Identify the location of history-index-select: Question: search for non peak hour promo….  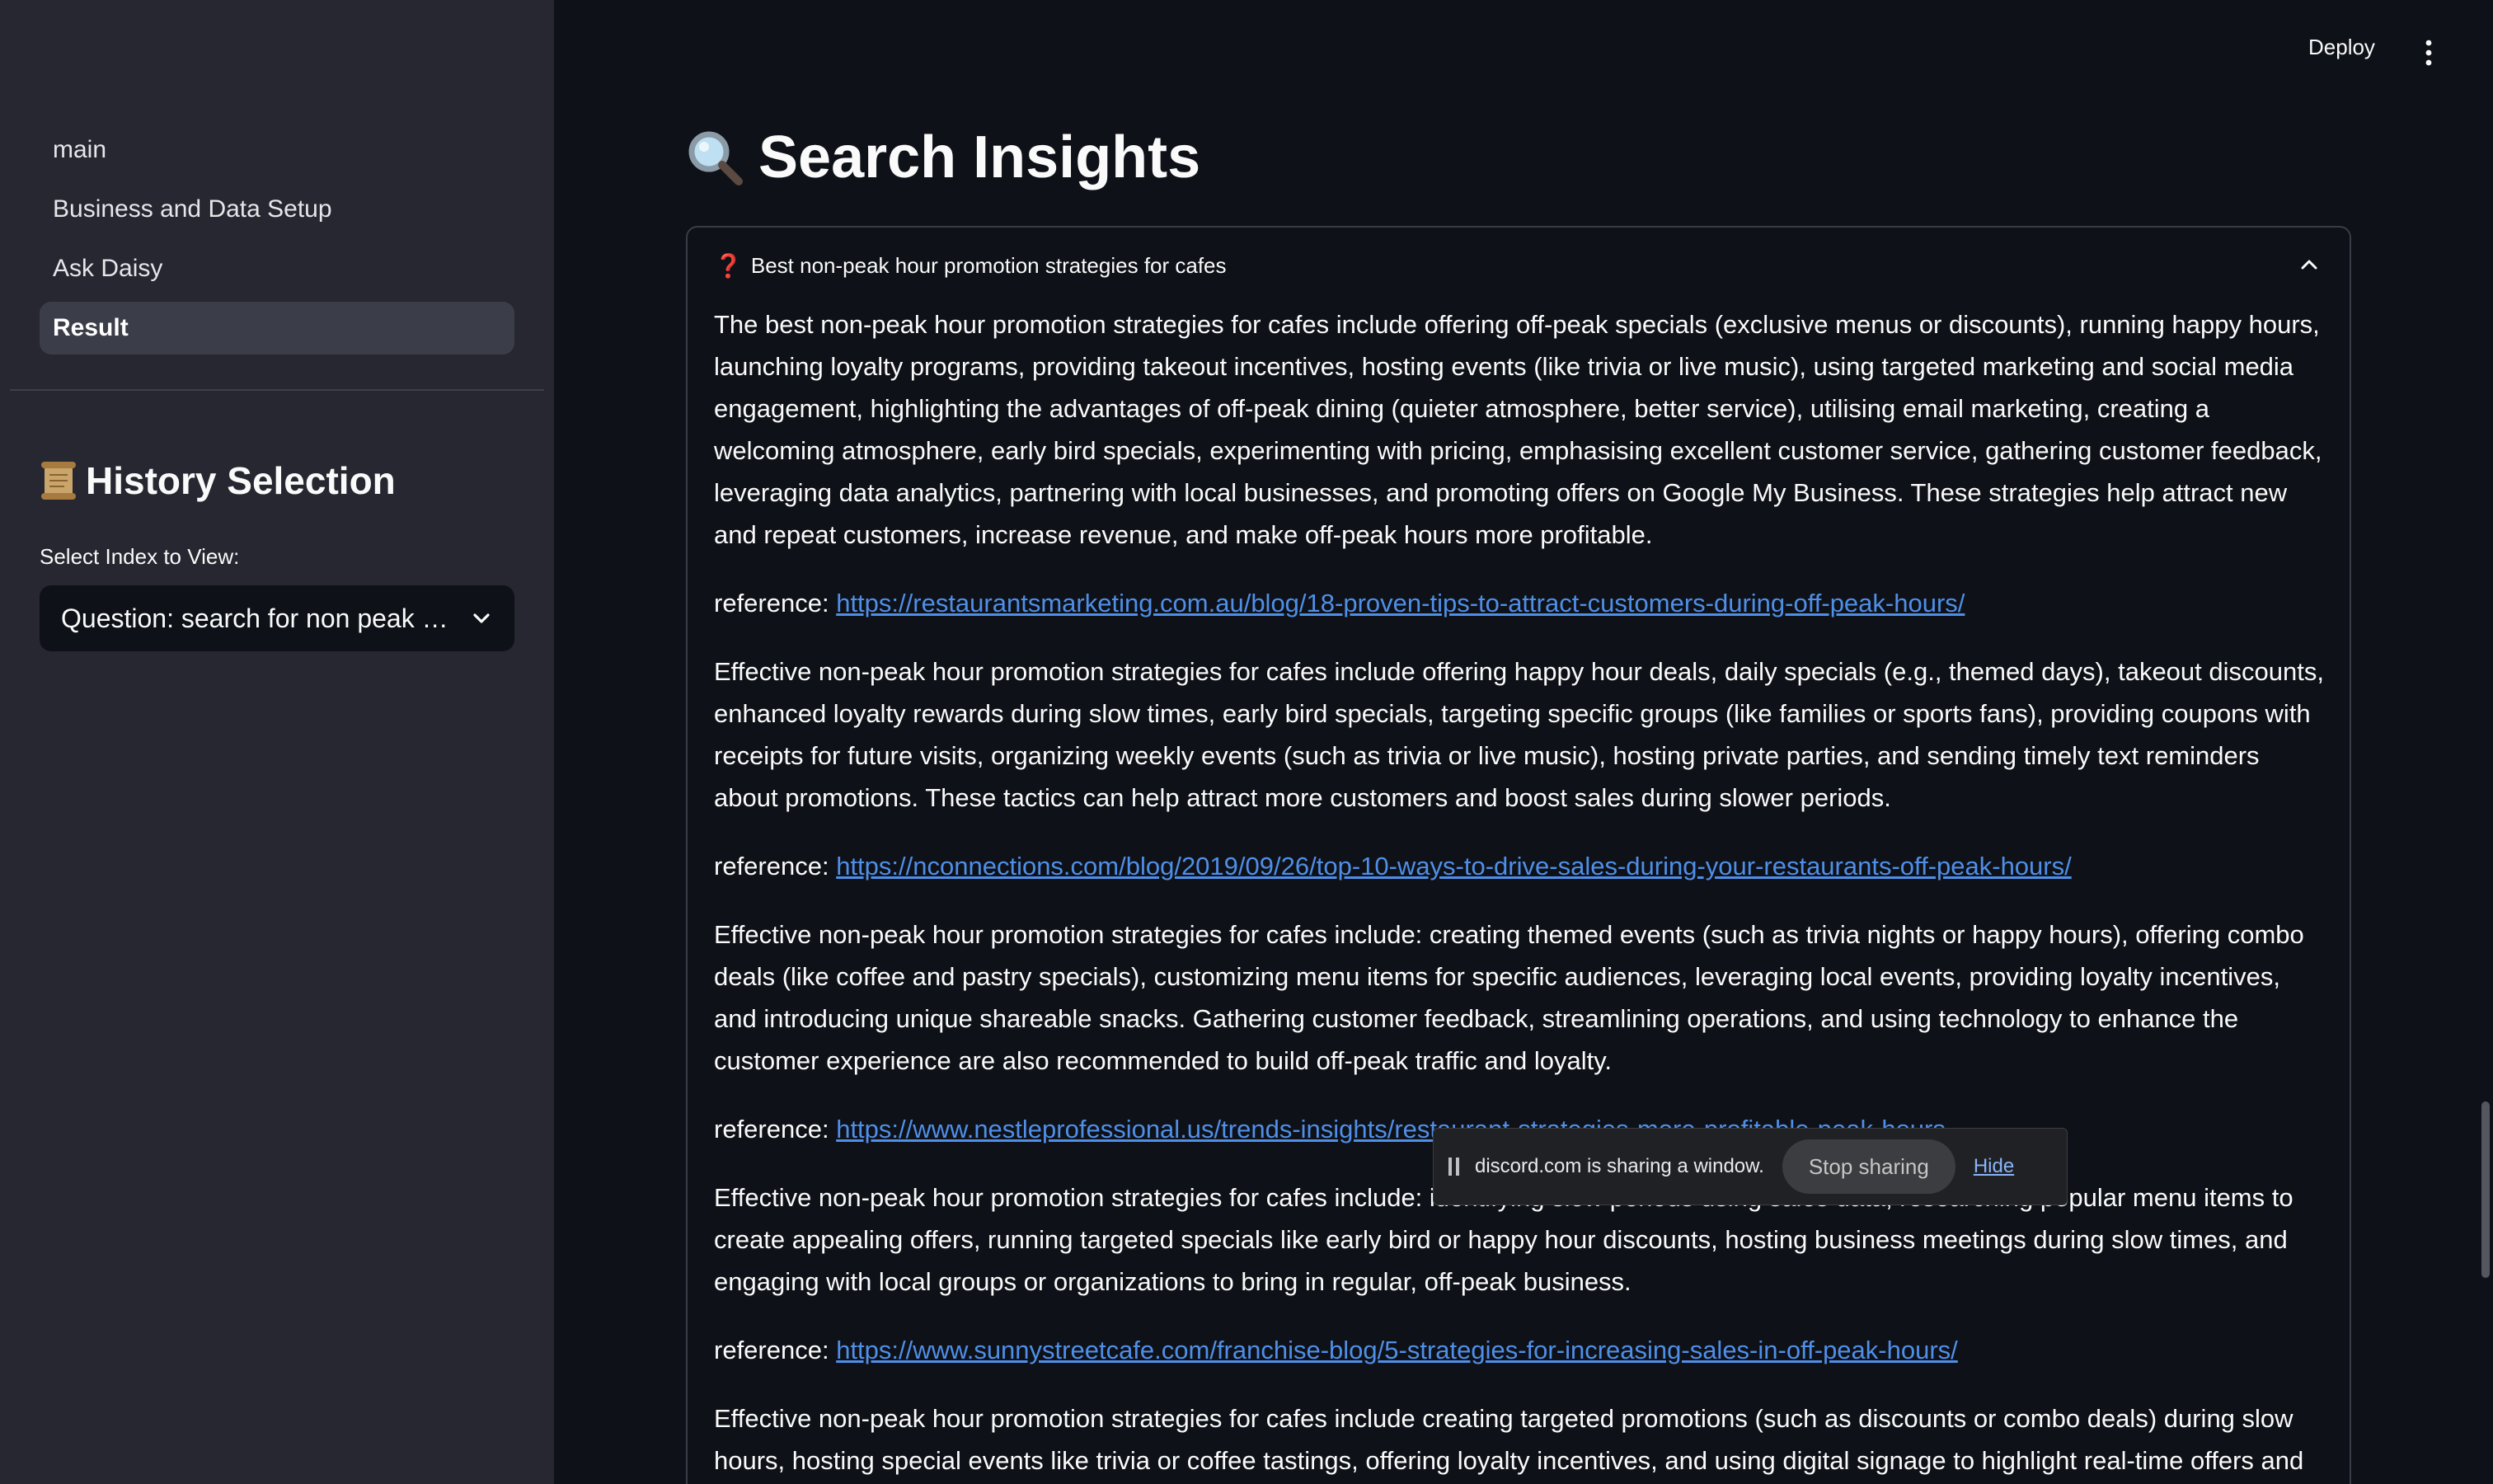
(277, 618).